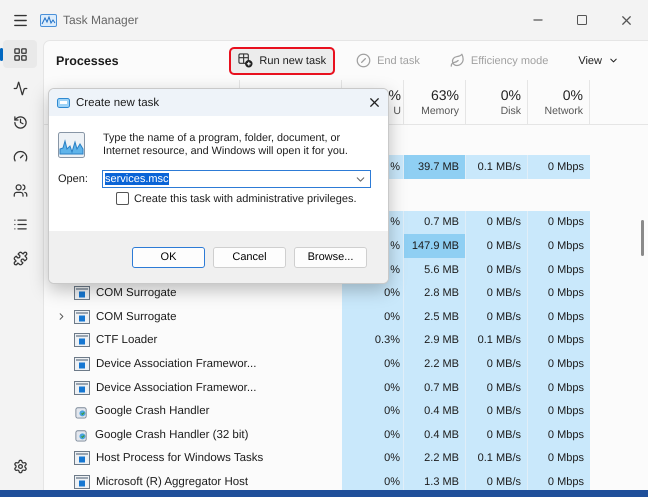  I want to click on dialog-title: Create new task, so click(118, 102).